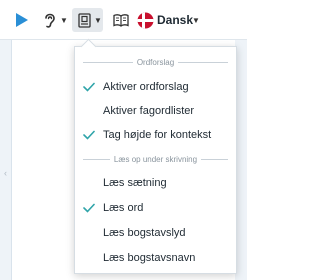 The height and width of the screenshot is (280, 320). Describe the element at coordinates (155, 258) in the screenshot. I see `menu-item-laes-bogstavsnavn: Læs bogstavsnavn` at that location.